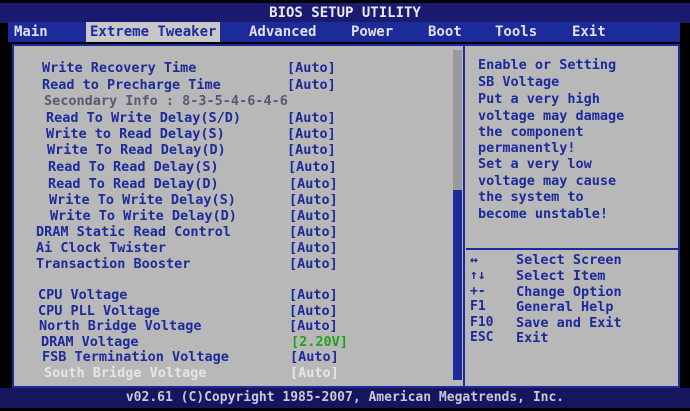 Image resolution: width=690 pixels, height=411 pixels. What do you see at coordinates (113, 264) in the screenshot?
I see `setting-label: Transaction Booster` at bounding box center [113, 264].